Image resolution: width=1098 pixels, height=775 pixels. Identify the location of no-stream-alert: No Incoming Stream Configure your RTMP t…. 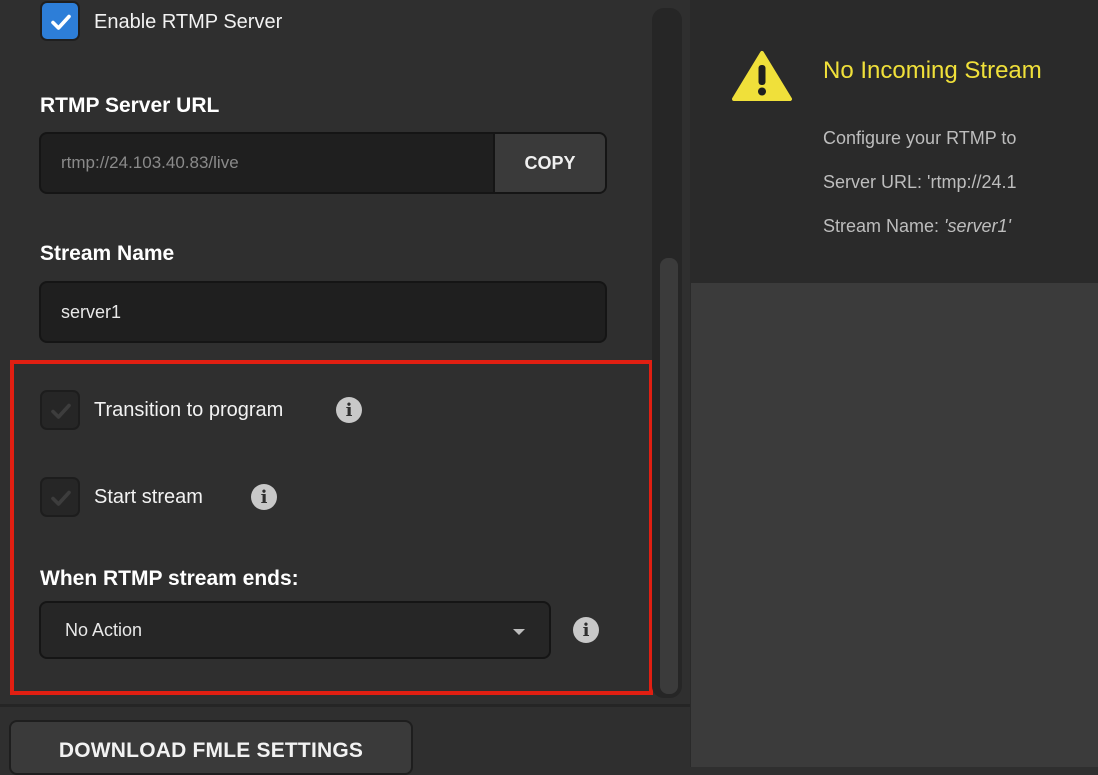
(894, 141).